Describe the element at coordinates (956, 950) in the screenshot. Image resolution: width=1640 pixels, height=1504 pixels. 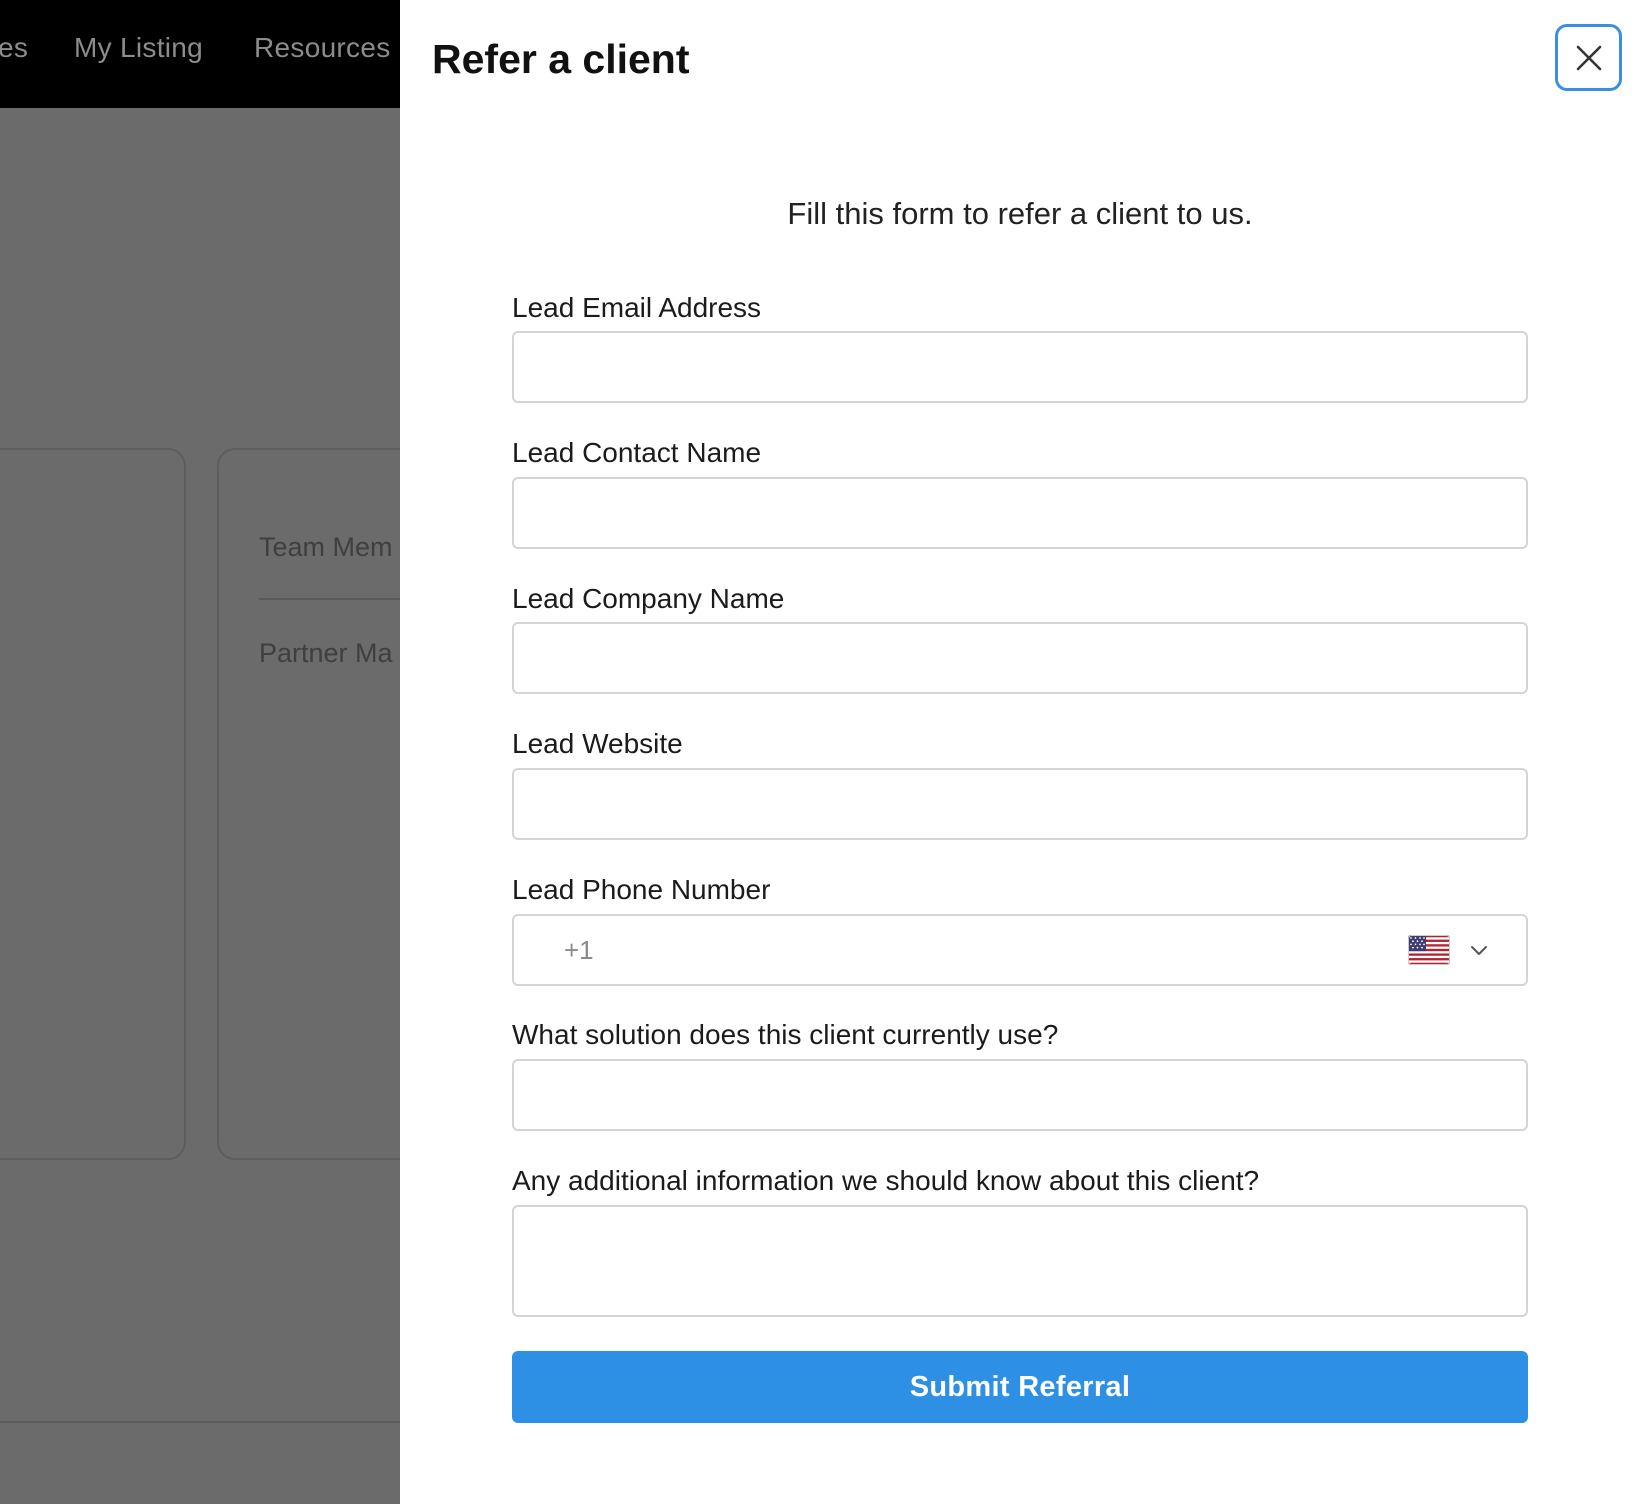
I see `phone-field` at that location.